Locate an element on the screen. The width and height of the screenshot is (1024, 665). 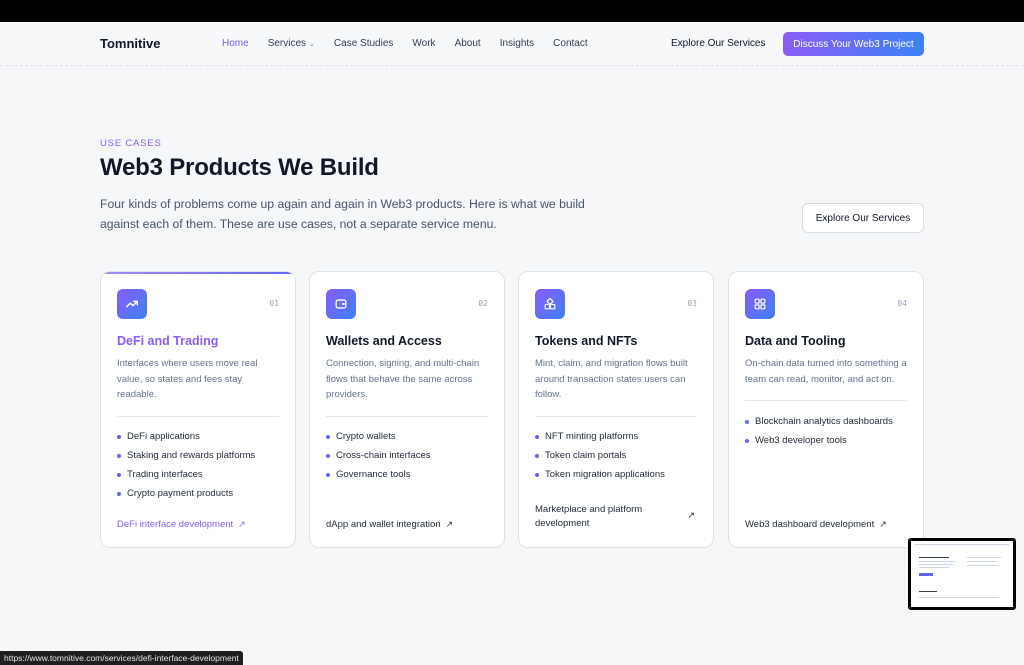
list-item-label: Web3 developer tools is located at coordinates (801, 440).